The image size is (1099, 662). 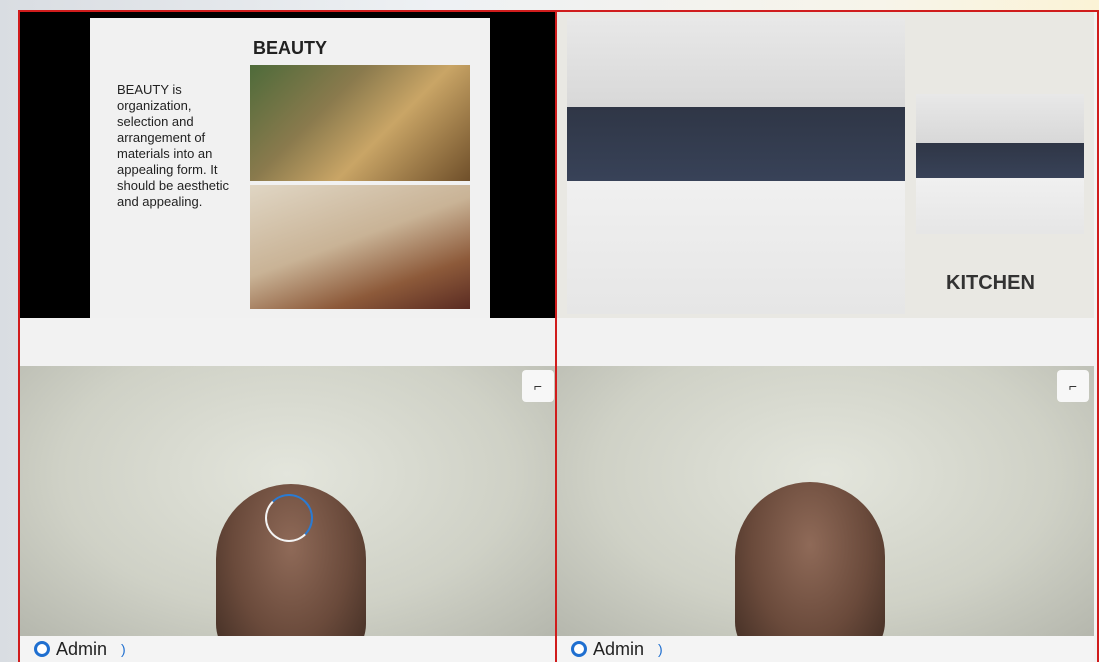 I want to click on tile-divider, so click(x=556, y=336).